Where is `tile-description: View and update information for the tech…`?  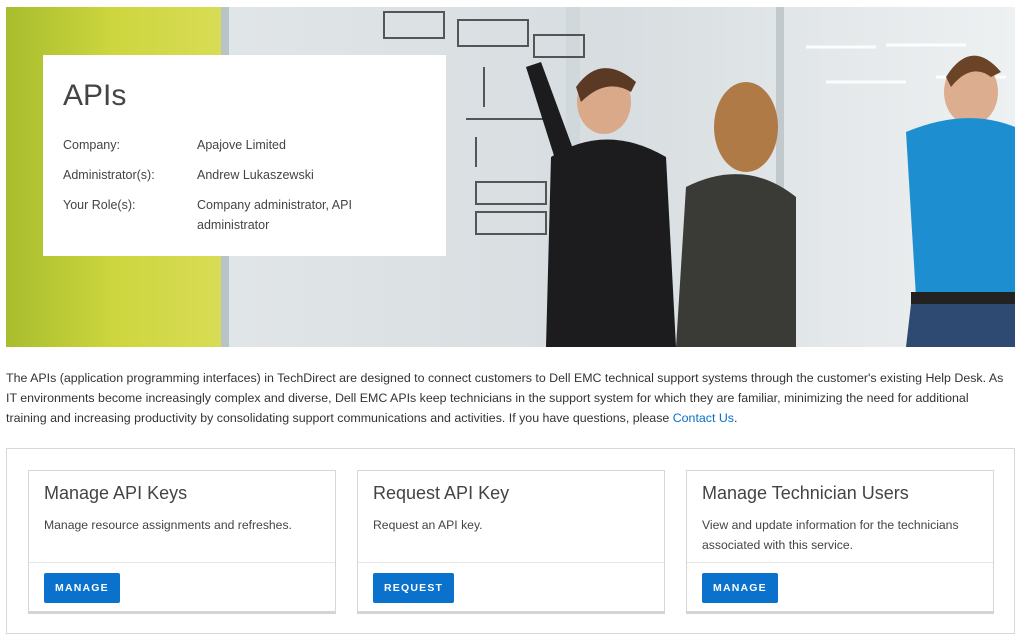
tile-description: View and update information for the tech… is located at coordinates (830, 535).